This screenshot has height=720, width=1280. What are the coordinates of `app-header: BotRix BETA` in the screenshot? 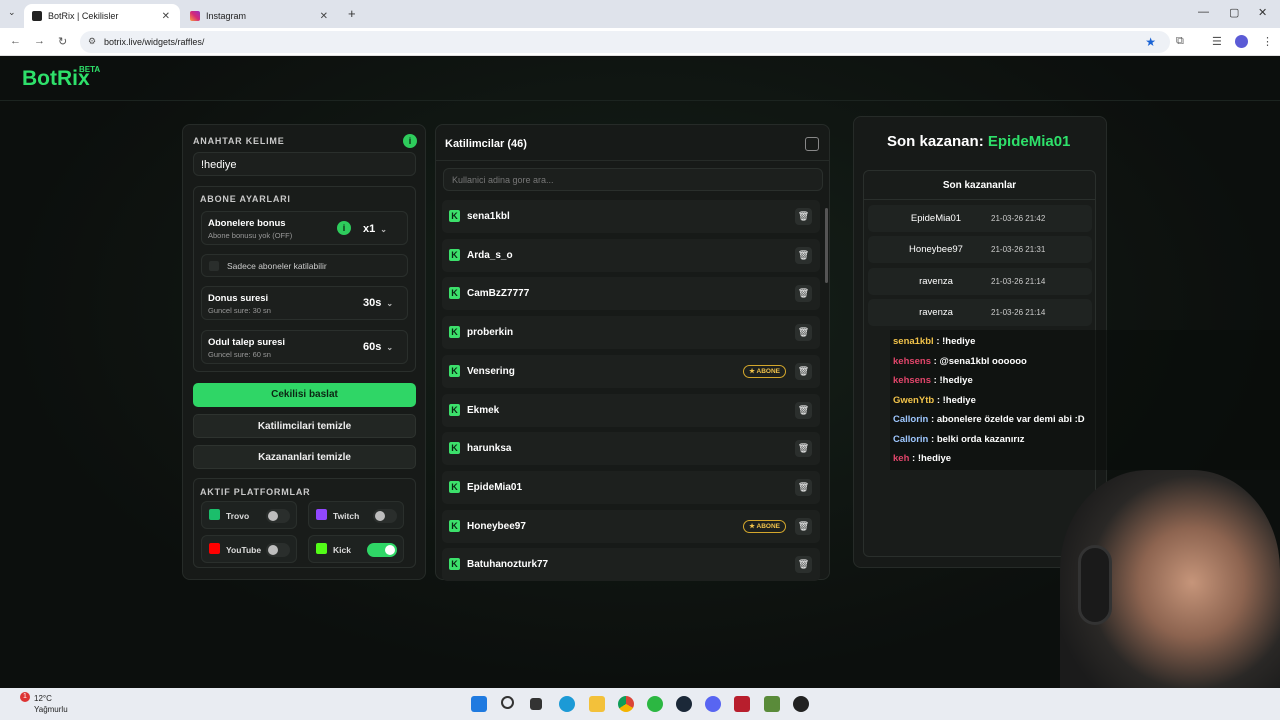 It's located at (640, 79).